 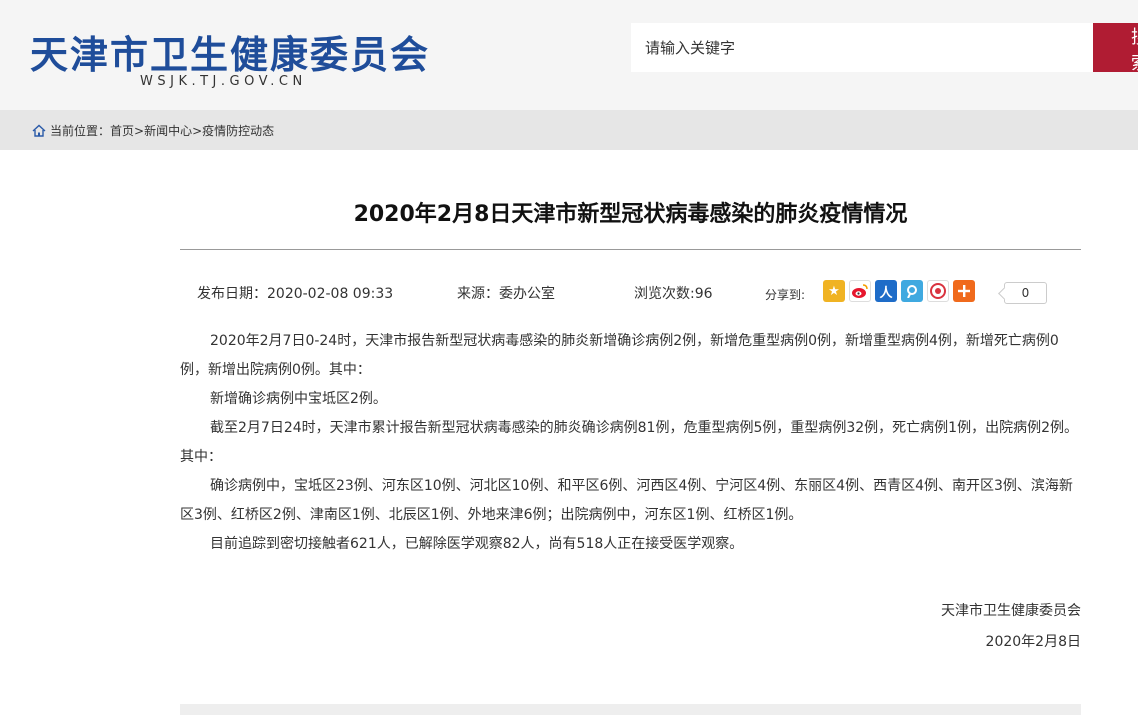 I want to click on qzone-icon: ★, so click(x=834, y=291).